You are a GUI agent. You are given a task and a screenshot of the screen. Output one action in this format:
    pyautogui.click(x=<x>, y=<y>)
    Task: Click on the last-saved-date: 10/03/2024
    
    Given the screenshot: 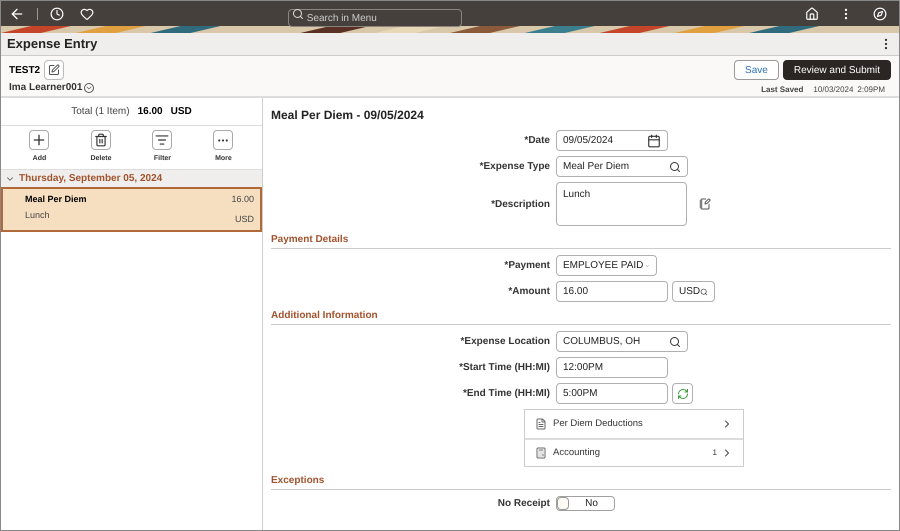 What is the action you would take?
    pyautogui.click(x=833, y=90)
    